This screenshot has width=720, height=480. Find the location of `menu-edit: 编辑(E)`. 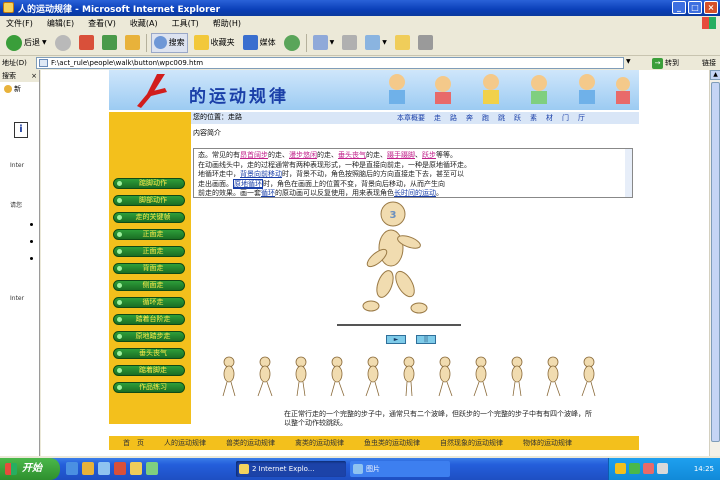

menu-edit: 编辑(E) is located at coordinates (60, 23).